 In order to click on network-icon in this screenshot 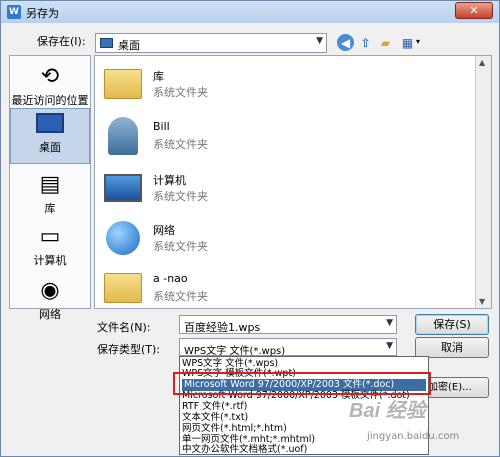, I will do `click(123, 238)`.